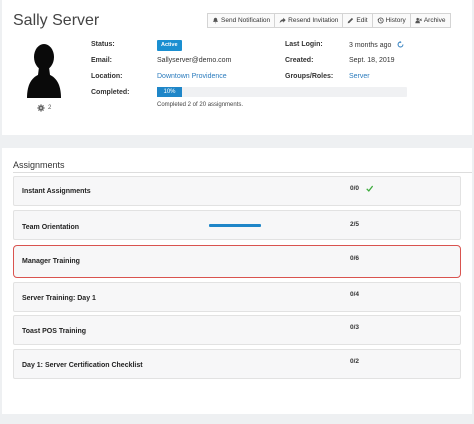  What do you see at coordinates (237, 261) in the screenshot?
I see `assignment-row-manager-training: Manager Training 0/6` at bounding box center [237, 261].